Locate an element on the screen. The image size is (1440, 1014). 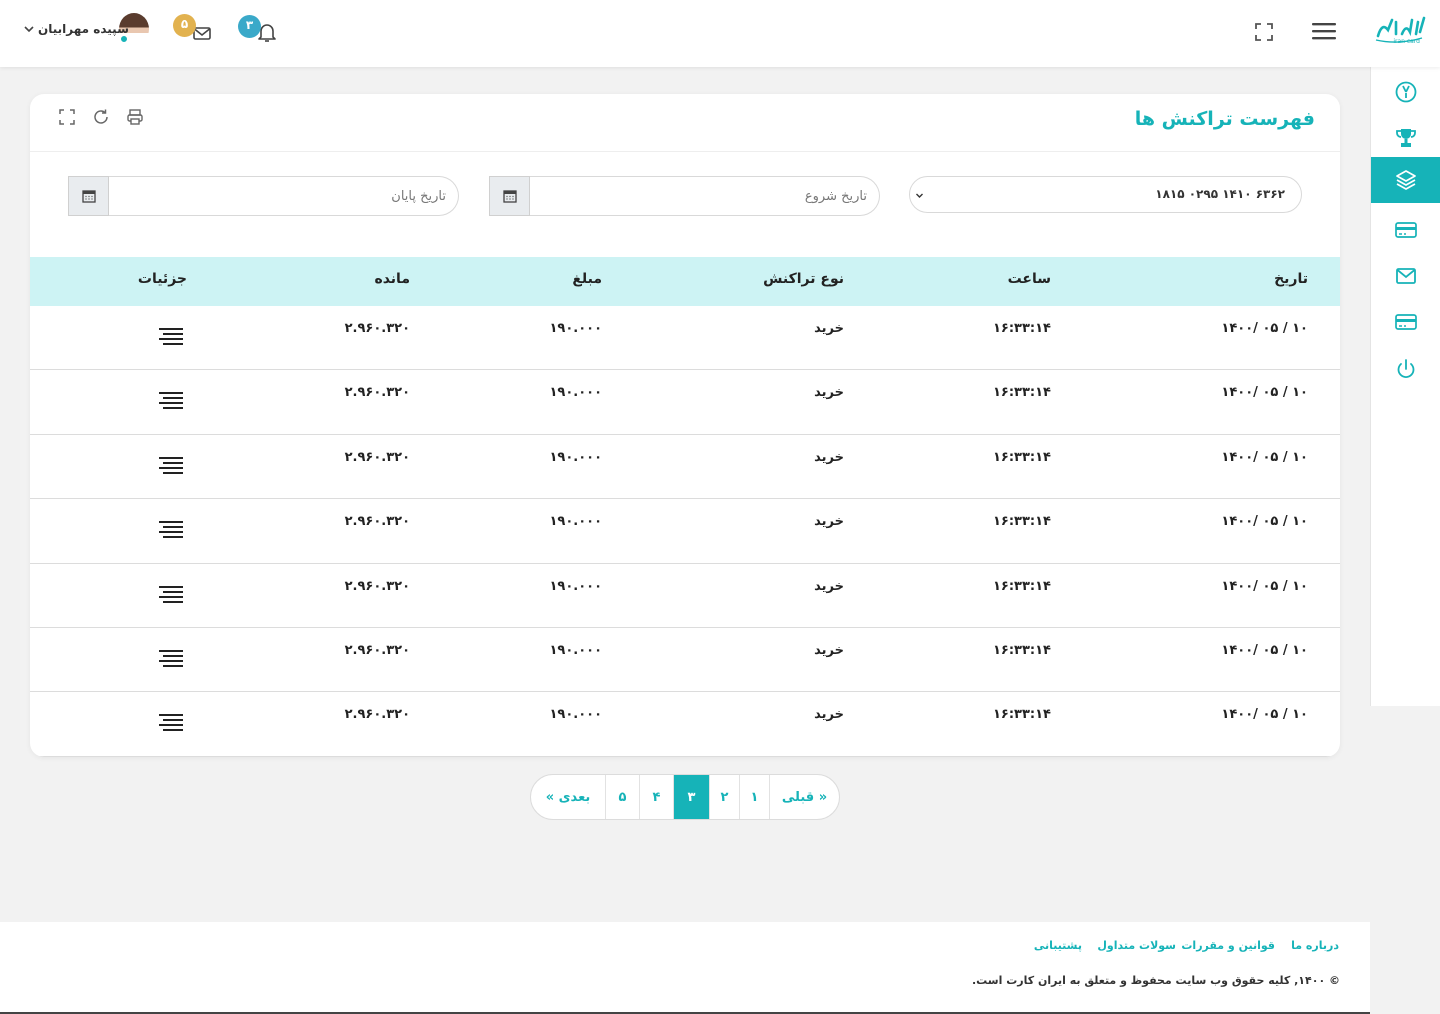
sidebar-item-rewards is located at coordinates (1405, 138).